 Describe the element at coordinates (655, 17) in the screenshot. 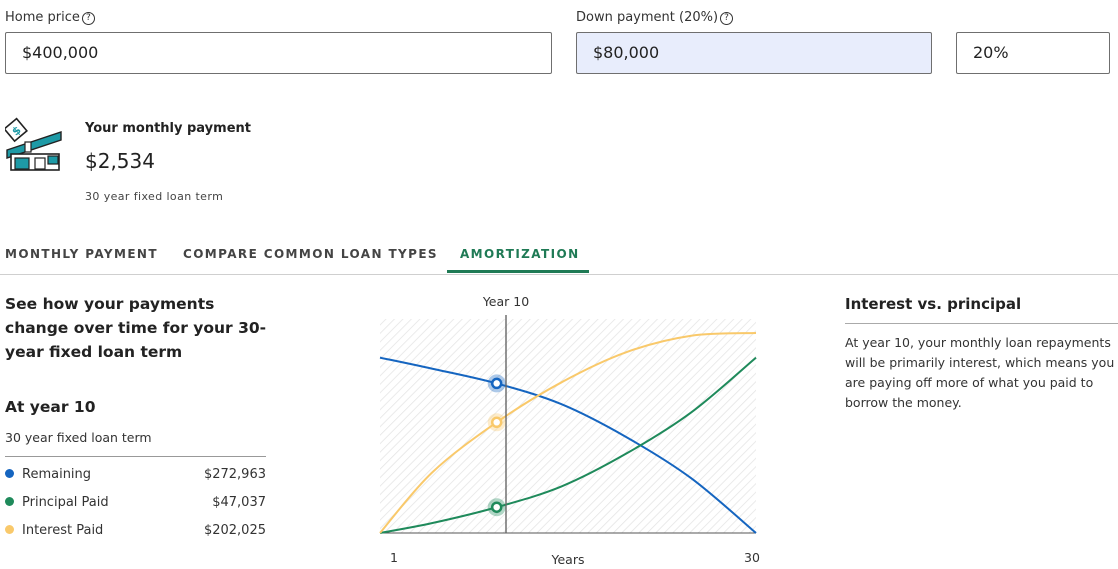

I see `down-payment-label: Down payment (20%)?` at that location.